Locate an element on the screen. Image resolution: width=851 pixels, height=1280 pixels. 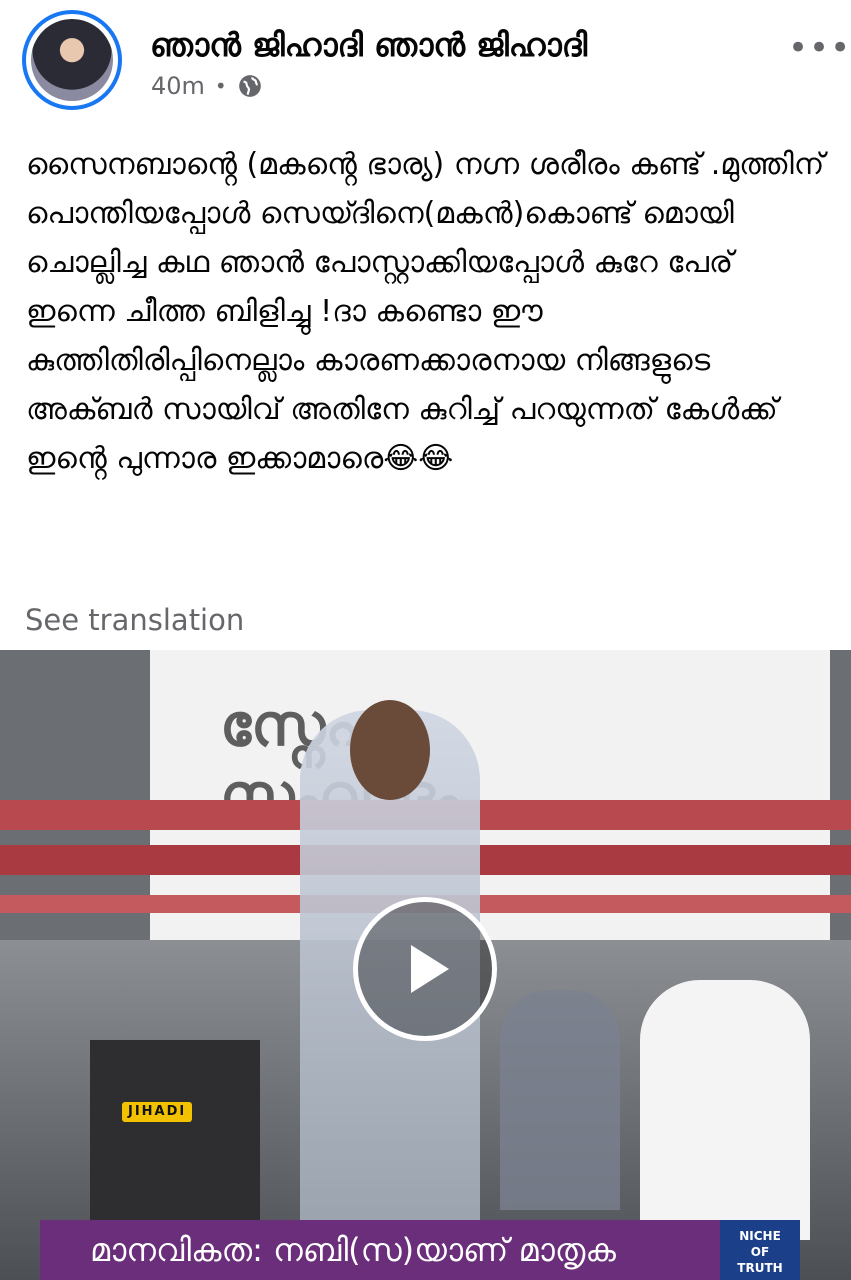
channel-logo: NICHE OF TRUTH is located at coordinates (760, 1250).